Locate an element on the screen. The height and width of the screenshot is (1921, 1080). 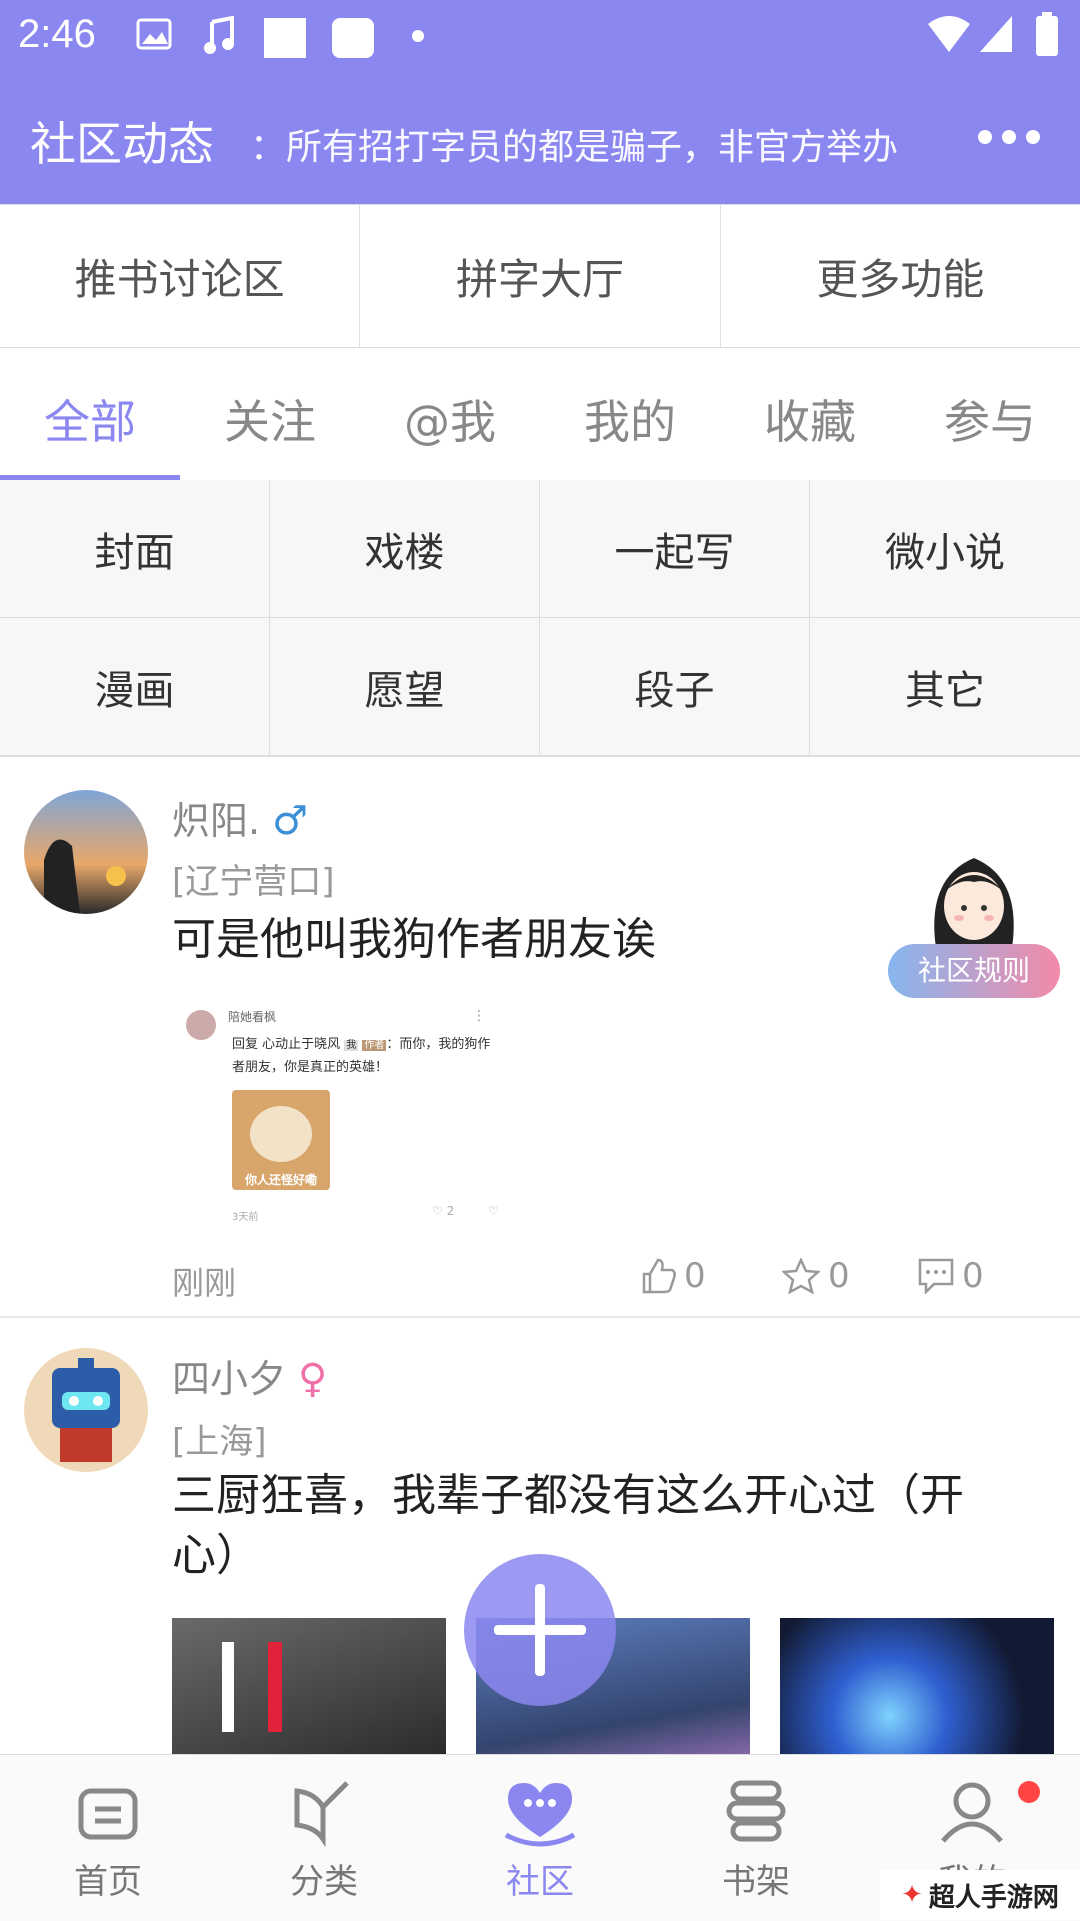
username: 炽阳. is located at coordinates (216, 821).